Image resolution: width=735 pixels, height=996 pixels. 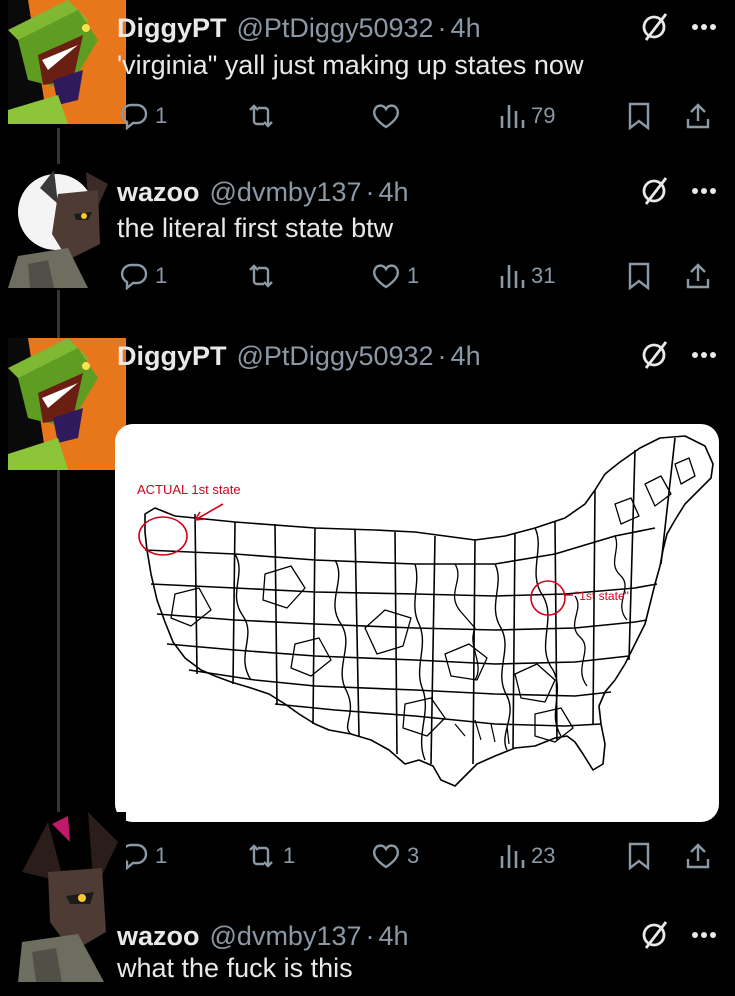 I want to click on map-label-actual: ACTUAL 1st state, so click(x=189, y=489).